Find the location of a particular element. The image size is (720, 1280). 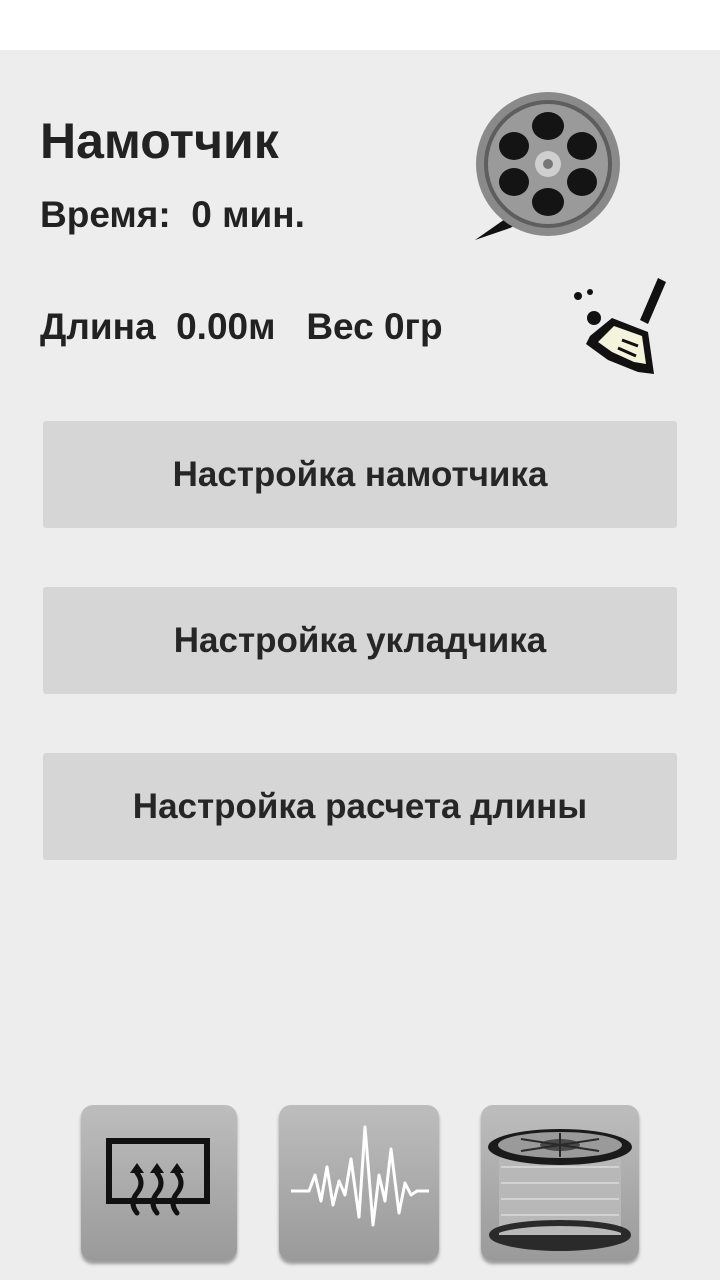

heater-button is located at coordinates (159, 1183).